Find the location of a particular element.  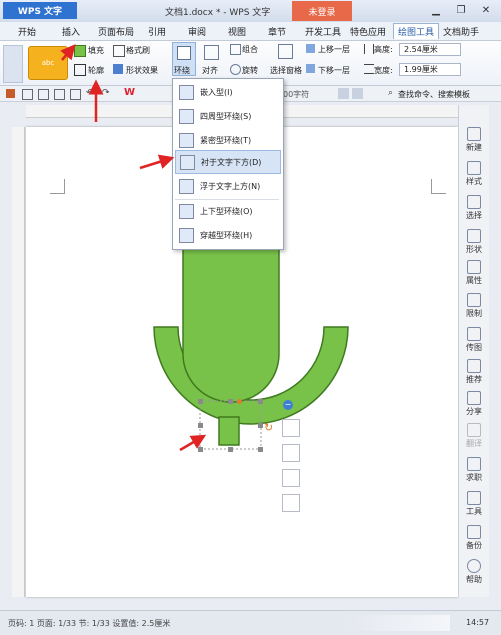

login-button: 未登录 is located at coordinates (322, 11).